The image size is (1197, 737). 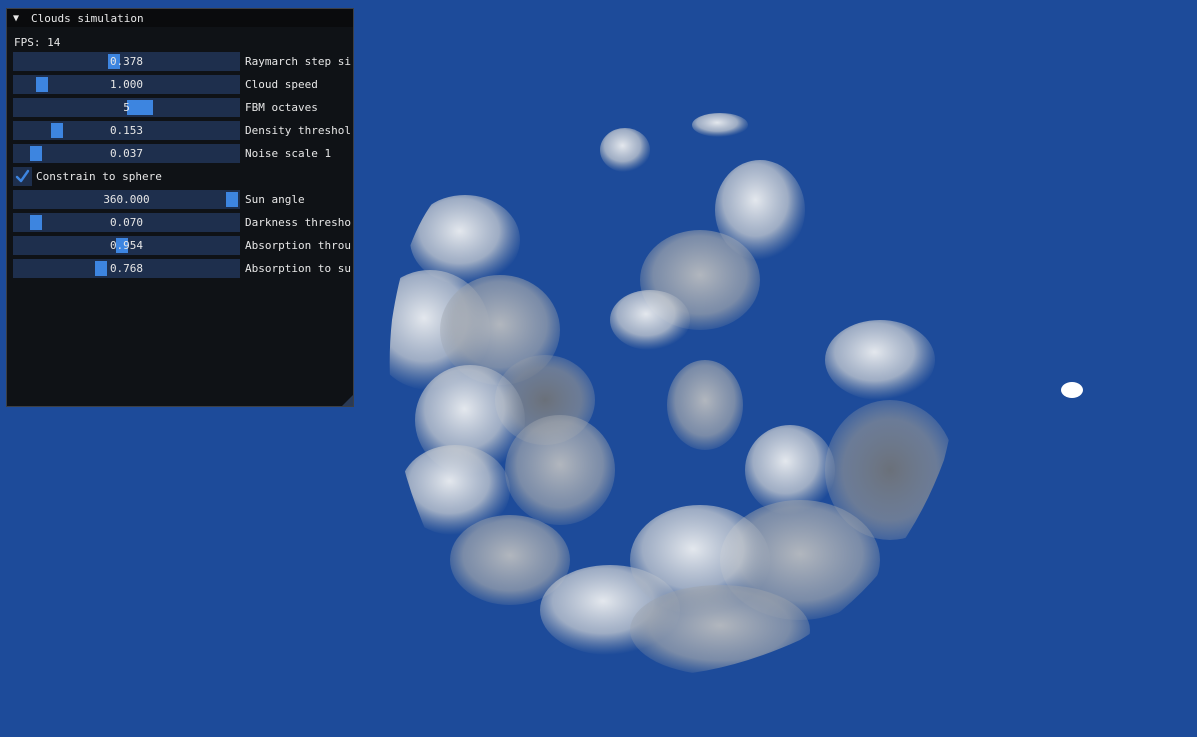 I want to click on fbm-octaves-slider: 5, so click(x=126, y=107).